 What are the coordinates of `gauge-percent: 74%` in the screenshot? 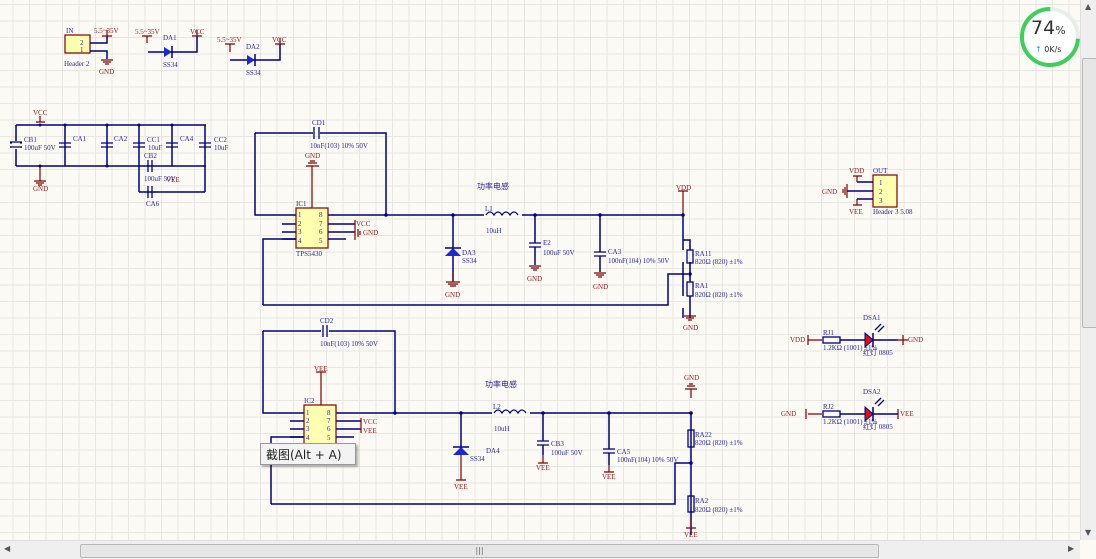 It's located at (1048, 28).